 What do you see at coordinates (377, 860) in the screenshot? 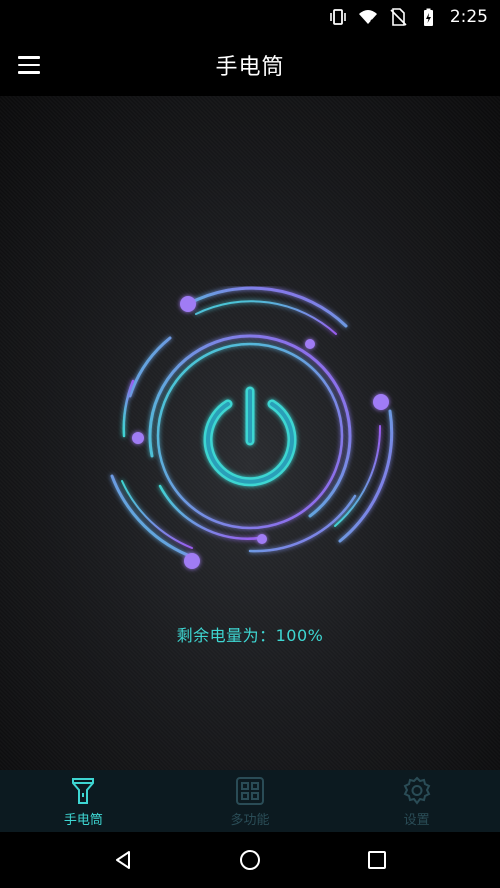
I see `recents-icon` at bounding box center [377, 860].